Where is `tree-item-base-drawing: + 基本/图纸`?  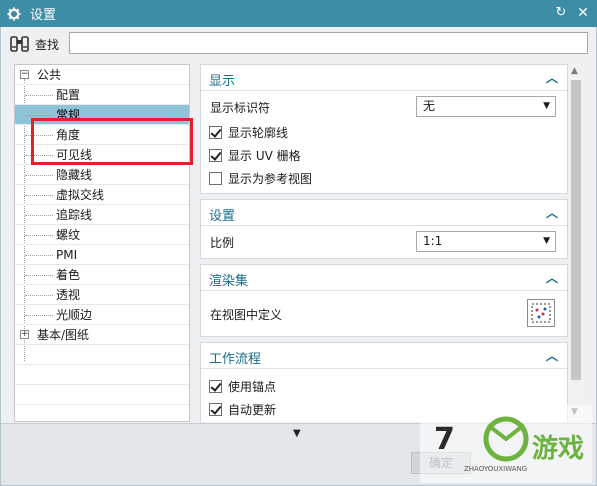 tree-item-base-drawing: + 基本/图纸 is located at coordinates (102, 335).